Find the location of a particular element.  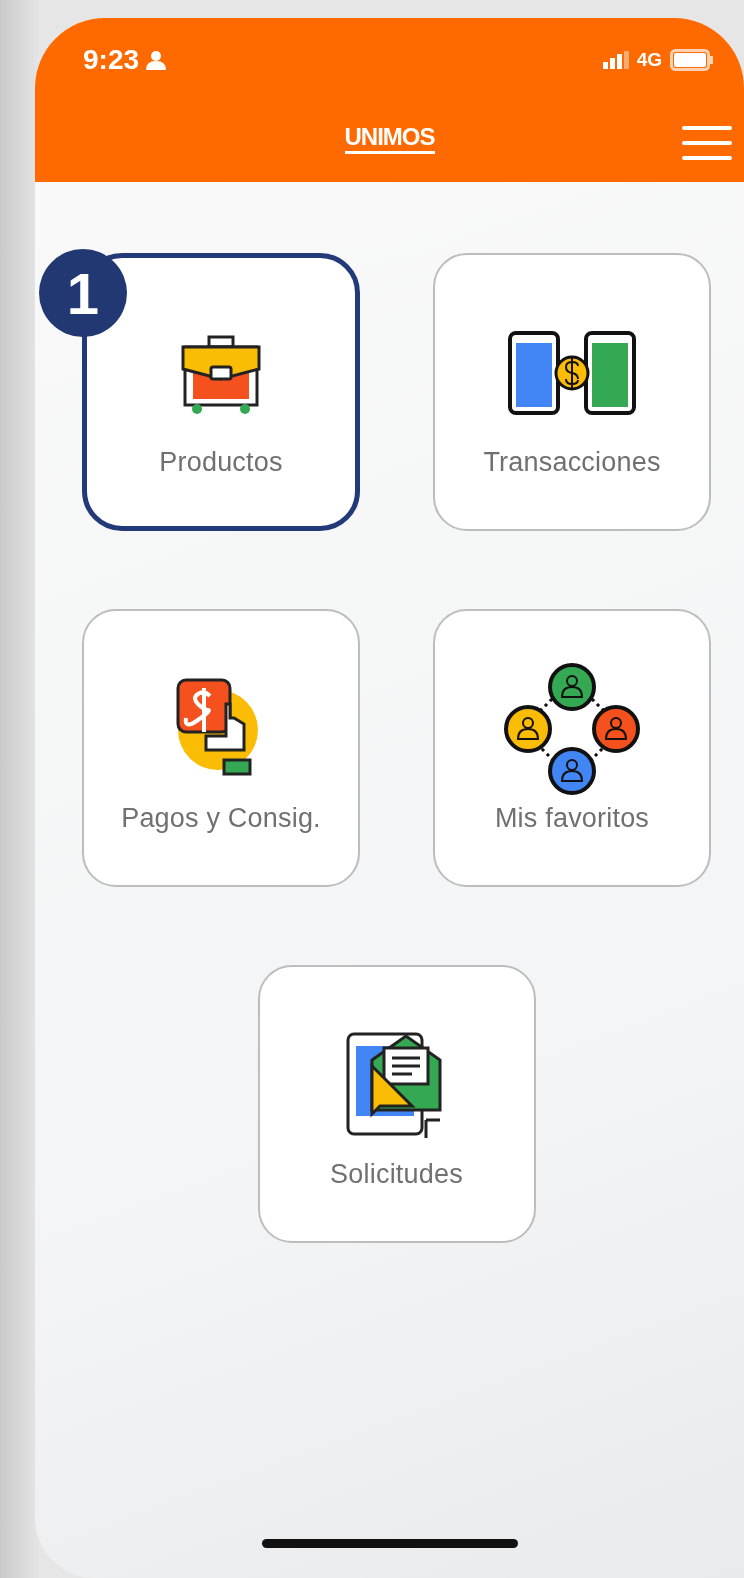

tile-label: Mis favoritos is located at coordinates (572, 818).